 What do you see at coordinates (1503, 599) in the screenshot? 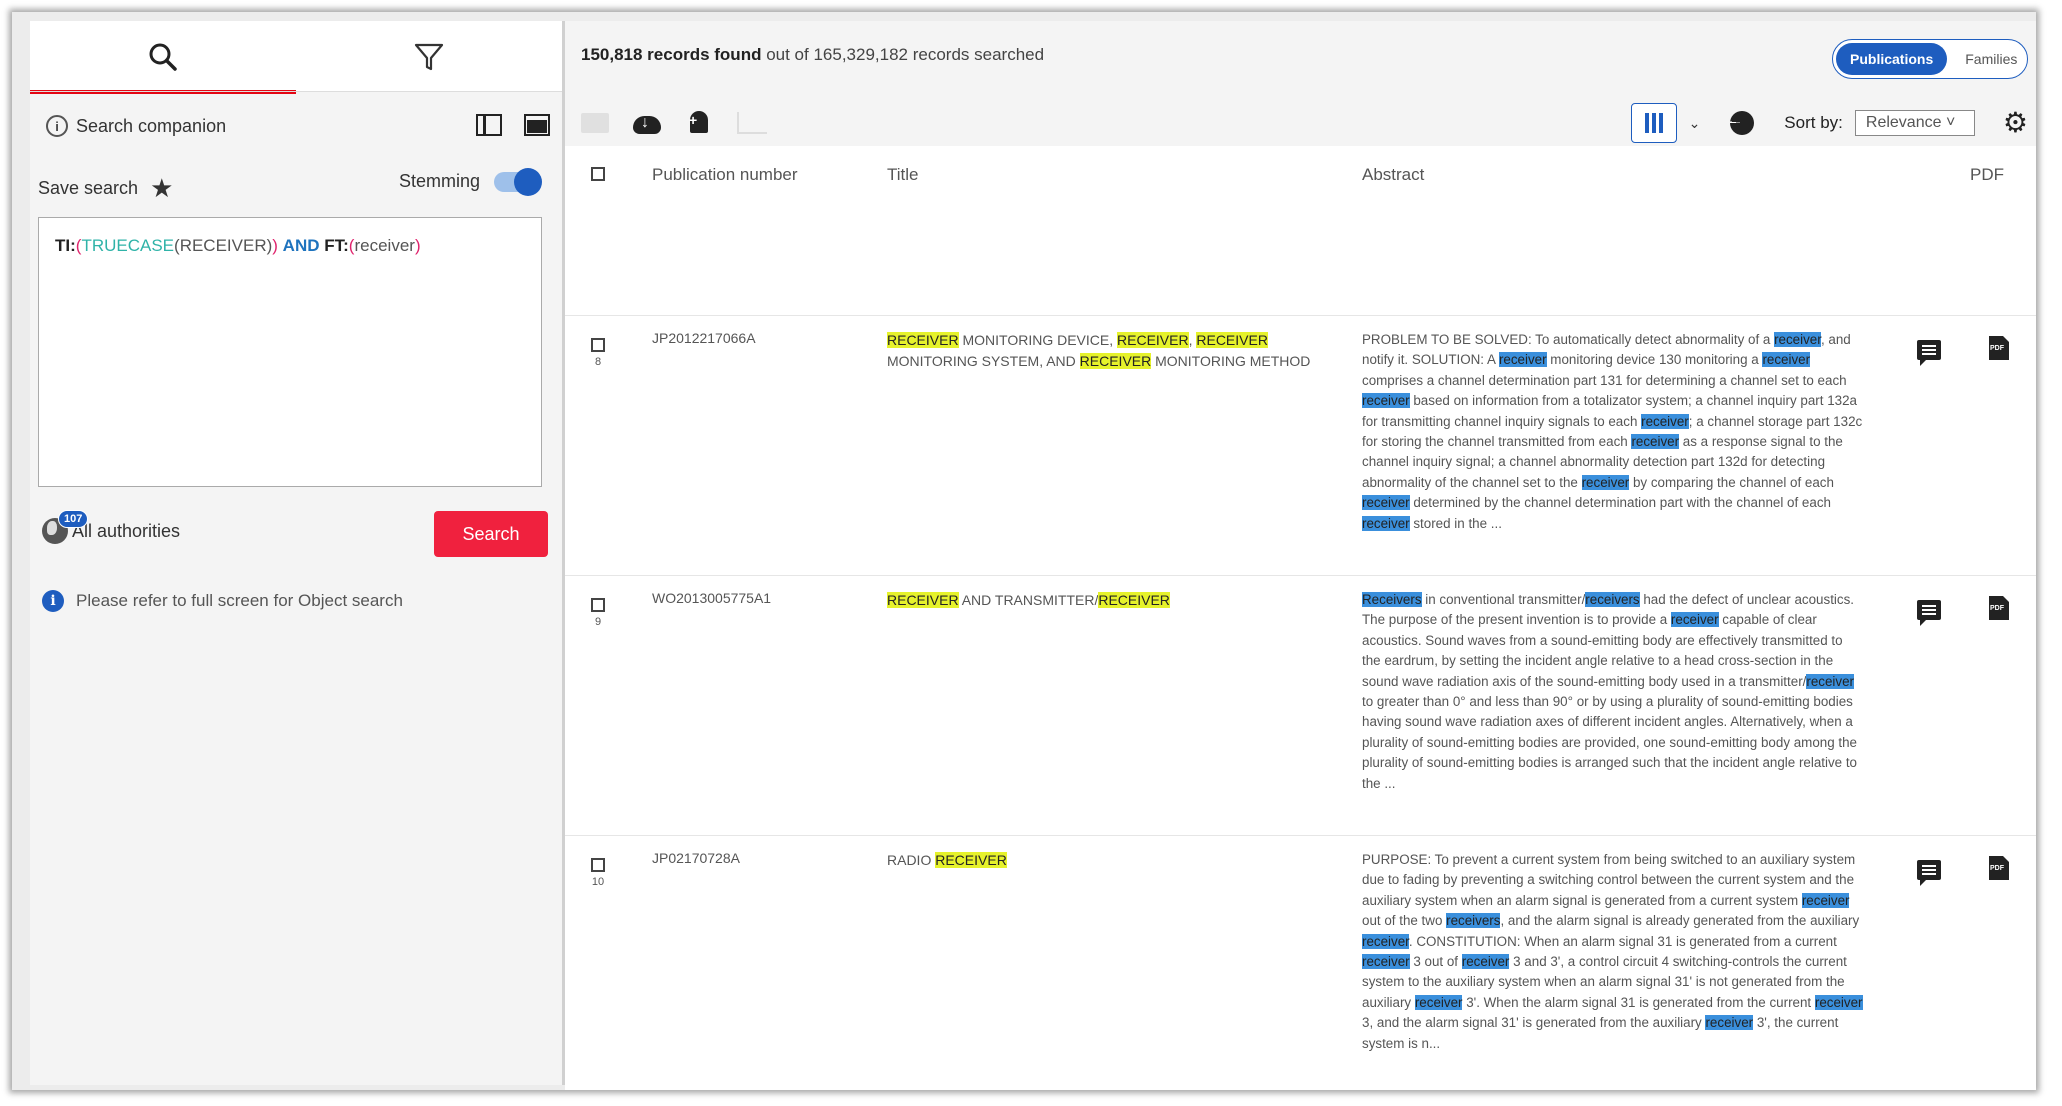
I see `text-segment: in conventional transmitter/` at bounding box center [1503, 599].